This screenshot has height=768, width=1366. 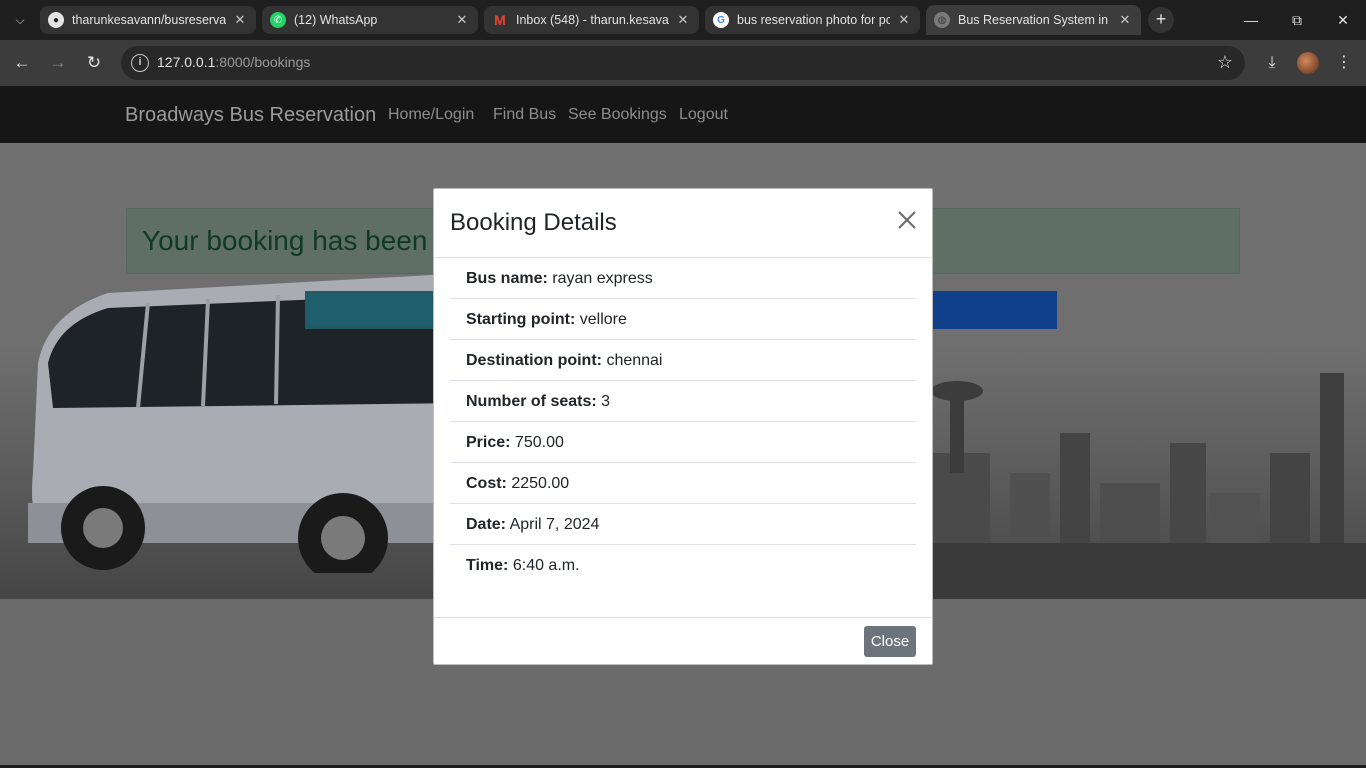 I want to click on detail-number-of-seats: Number of seats: 3, so click(x=683, y=401).